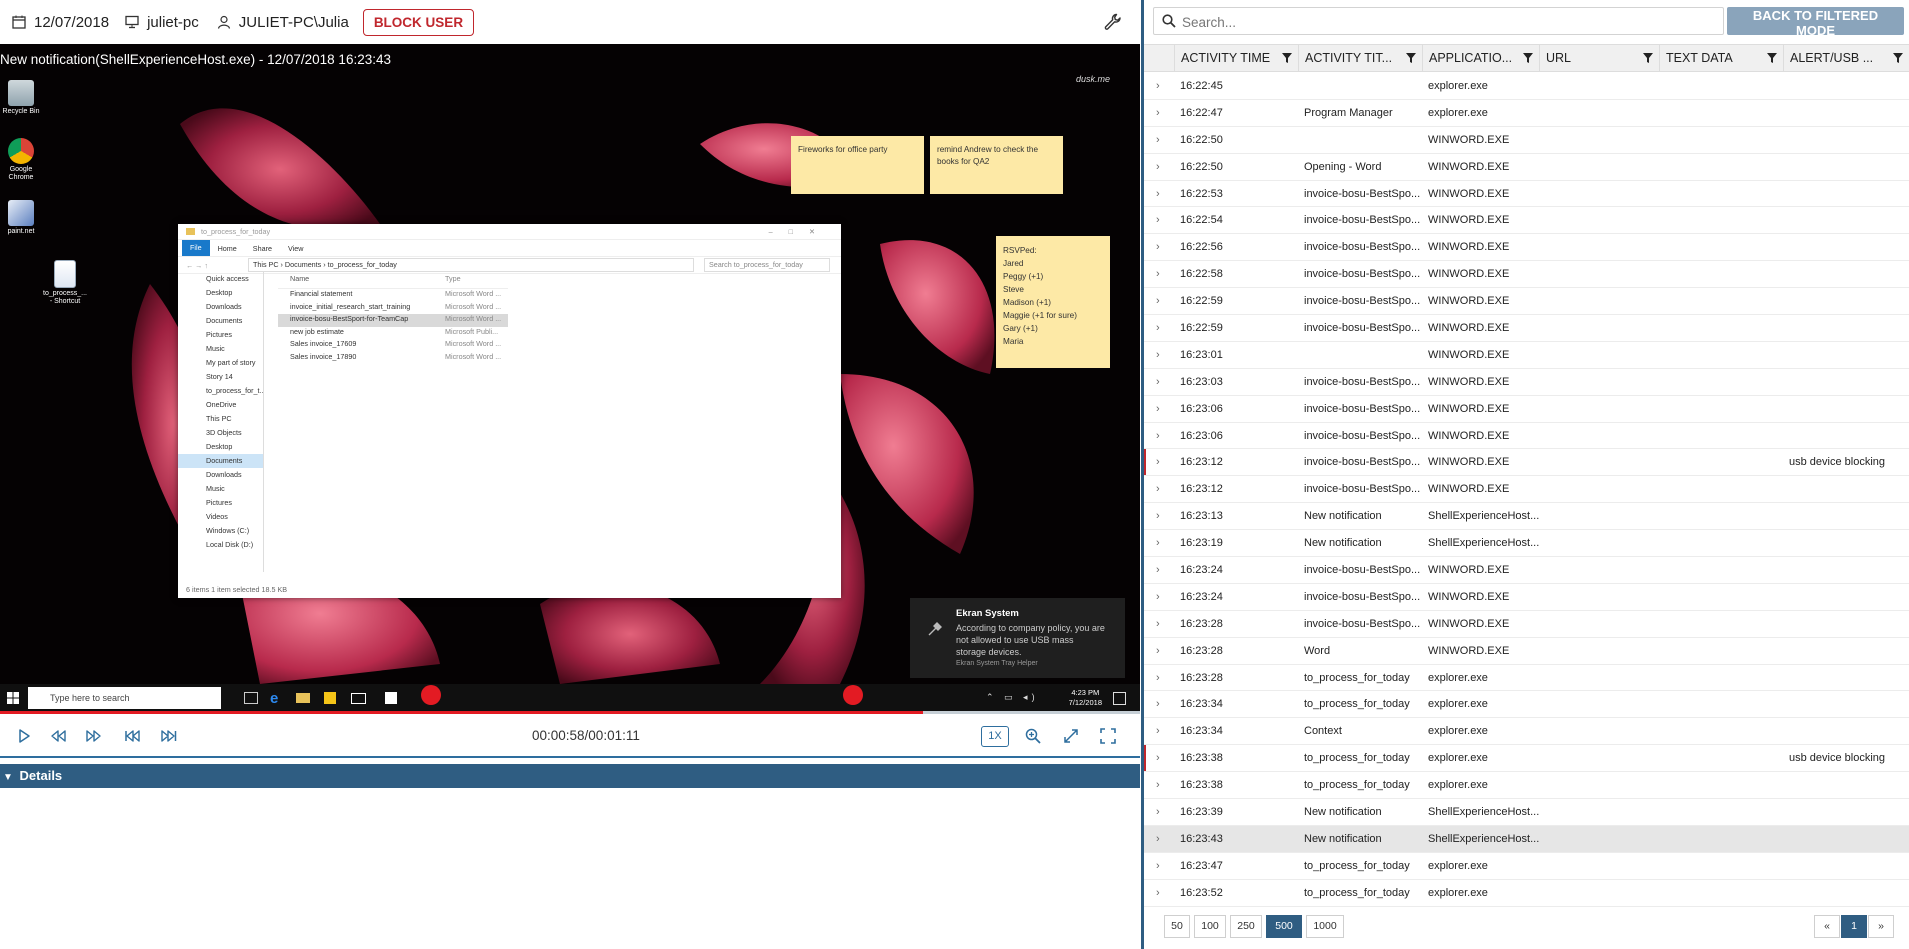 This screenshot has width=1909, height=949. I want to click on activity-row: › 16:22:45 explorer.exe, so click(1526, 86).